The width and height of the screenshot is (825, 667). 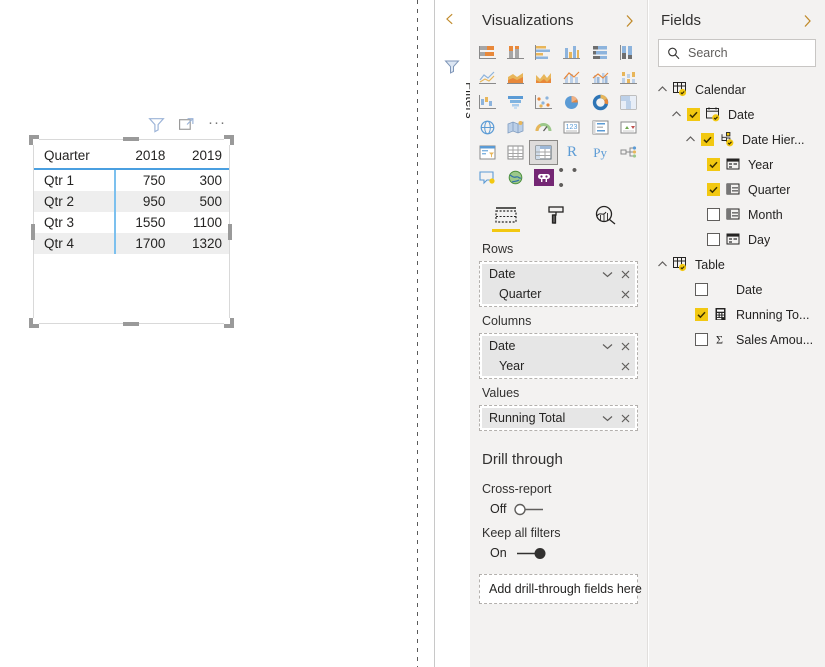 I want to click on table-row: Qtr 4 1700 1320, so click(x=131, y=243).